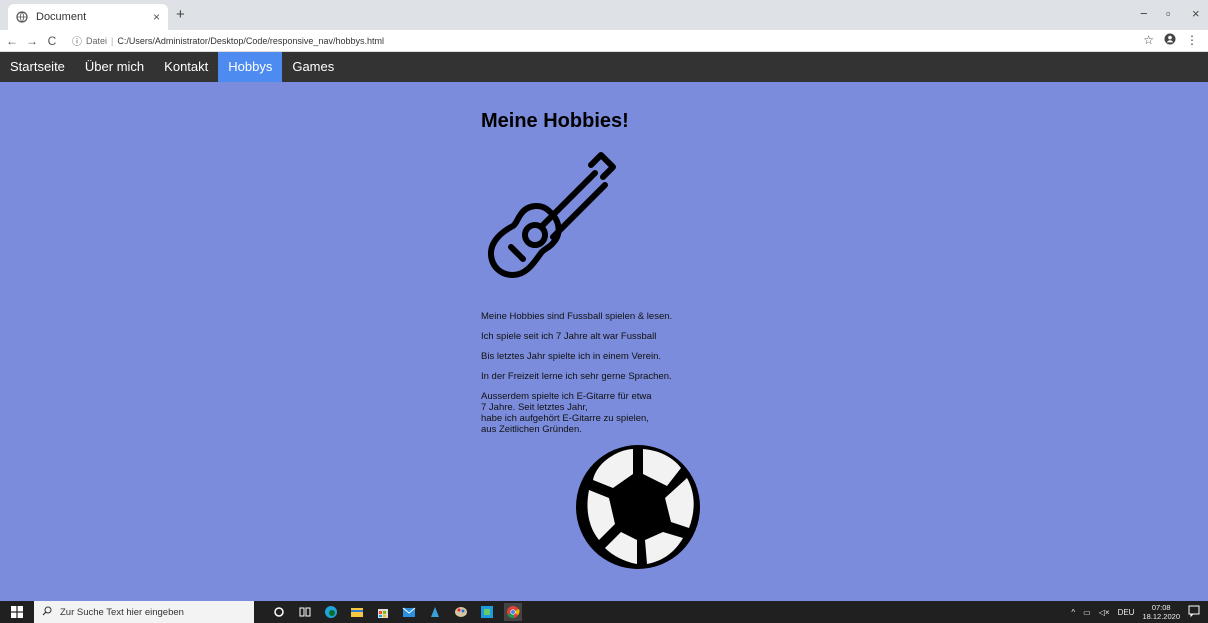 The width and height of the screenshot is (1208, 623). Describe the element at coordinates (1148, 40) in the screenshot. I see `bookmark-star-icon: ☆` at that location.